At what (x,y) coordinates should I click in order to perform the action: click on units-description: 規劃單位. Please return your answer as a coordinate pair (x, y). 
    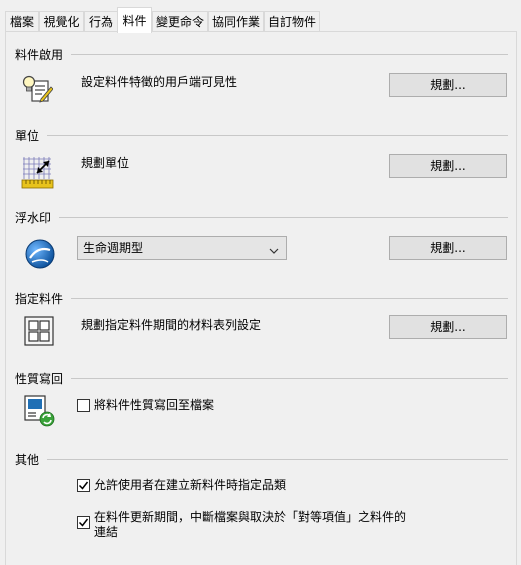
    Looking at the image, I should click on (105, 163).